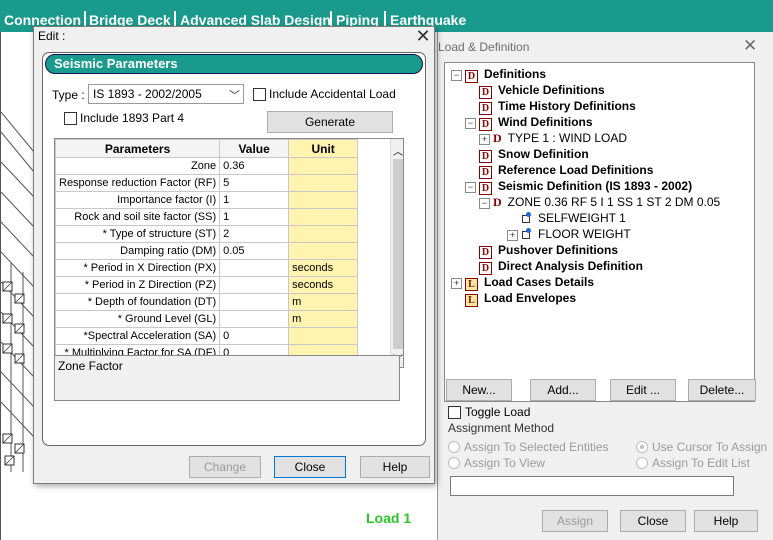  Describe the element at coordinates (576, 170) in the screenshot. I see `tree-item-label: Reference Load Definitions` at that location.